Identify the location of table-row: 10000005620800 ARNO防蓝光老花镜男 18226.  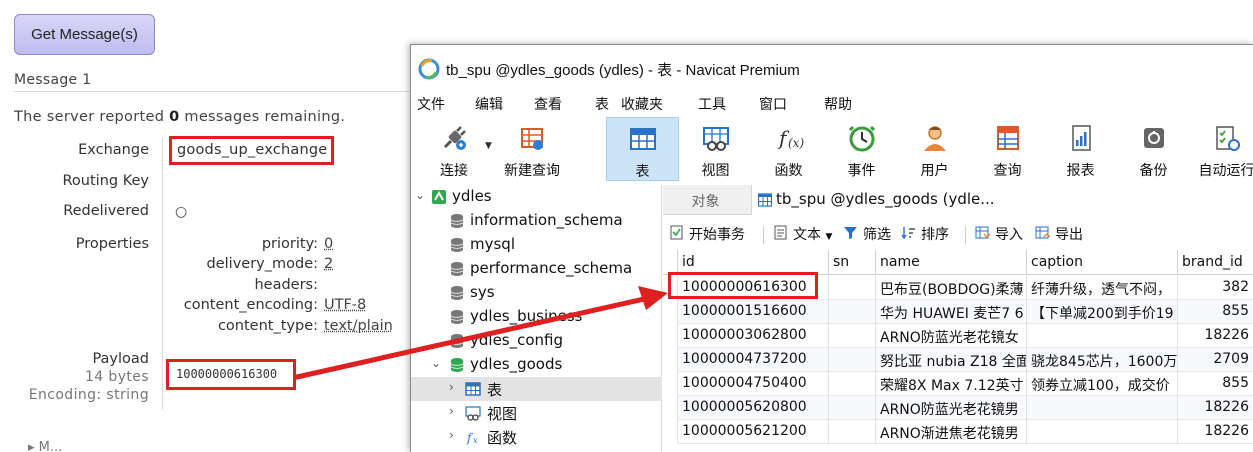
(958, 408).